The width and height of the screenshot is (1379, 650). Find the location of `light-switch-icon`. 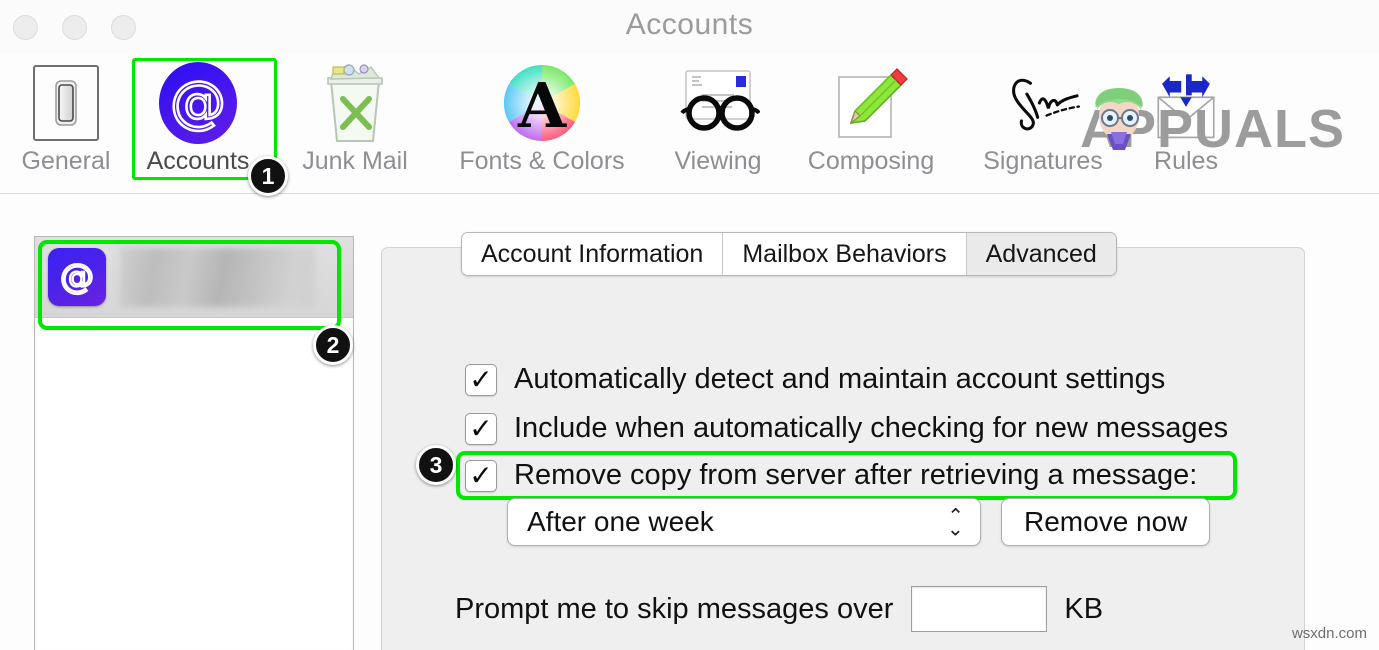

light-switch-icon is located at coordinates (66, 103).